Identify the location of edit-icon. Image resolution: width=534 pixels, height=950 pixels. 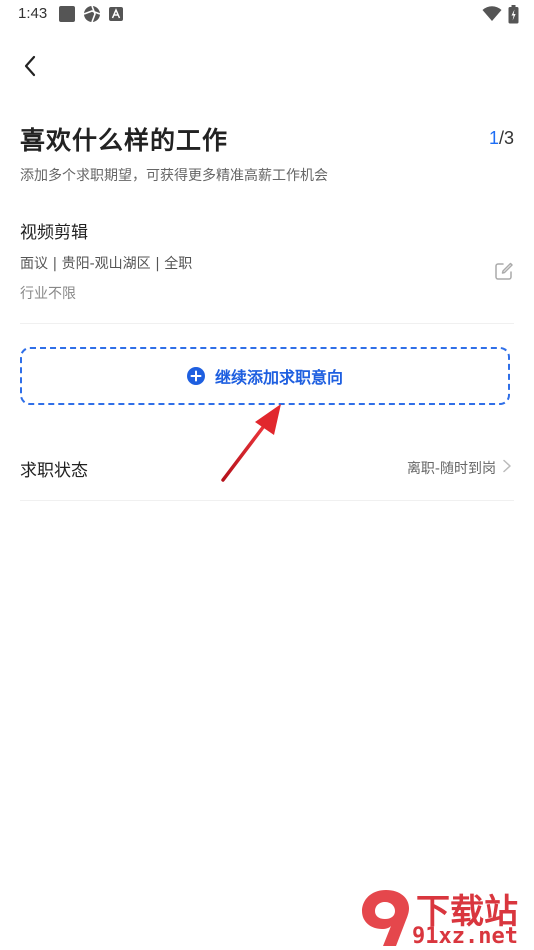
(504, 271).